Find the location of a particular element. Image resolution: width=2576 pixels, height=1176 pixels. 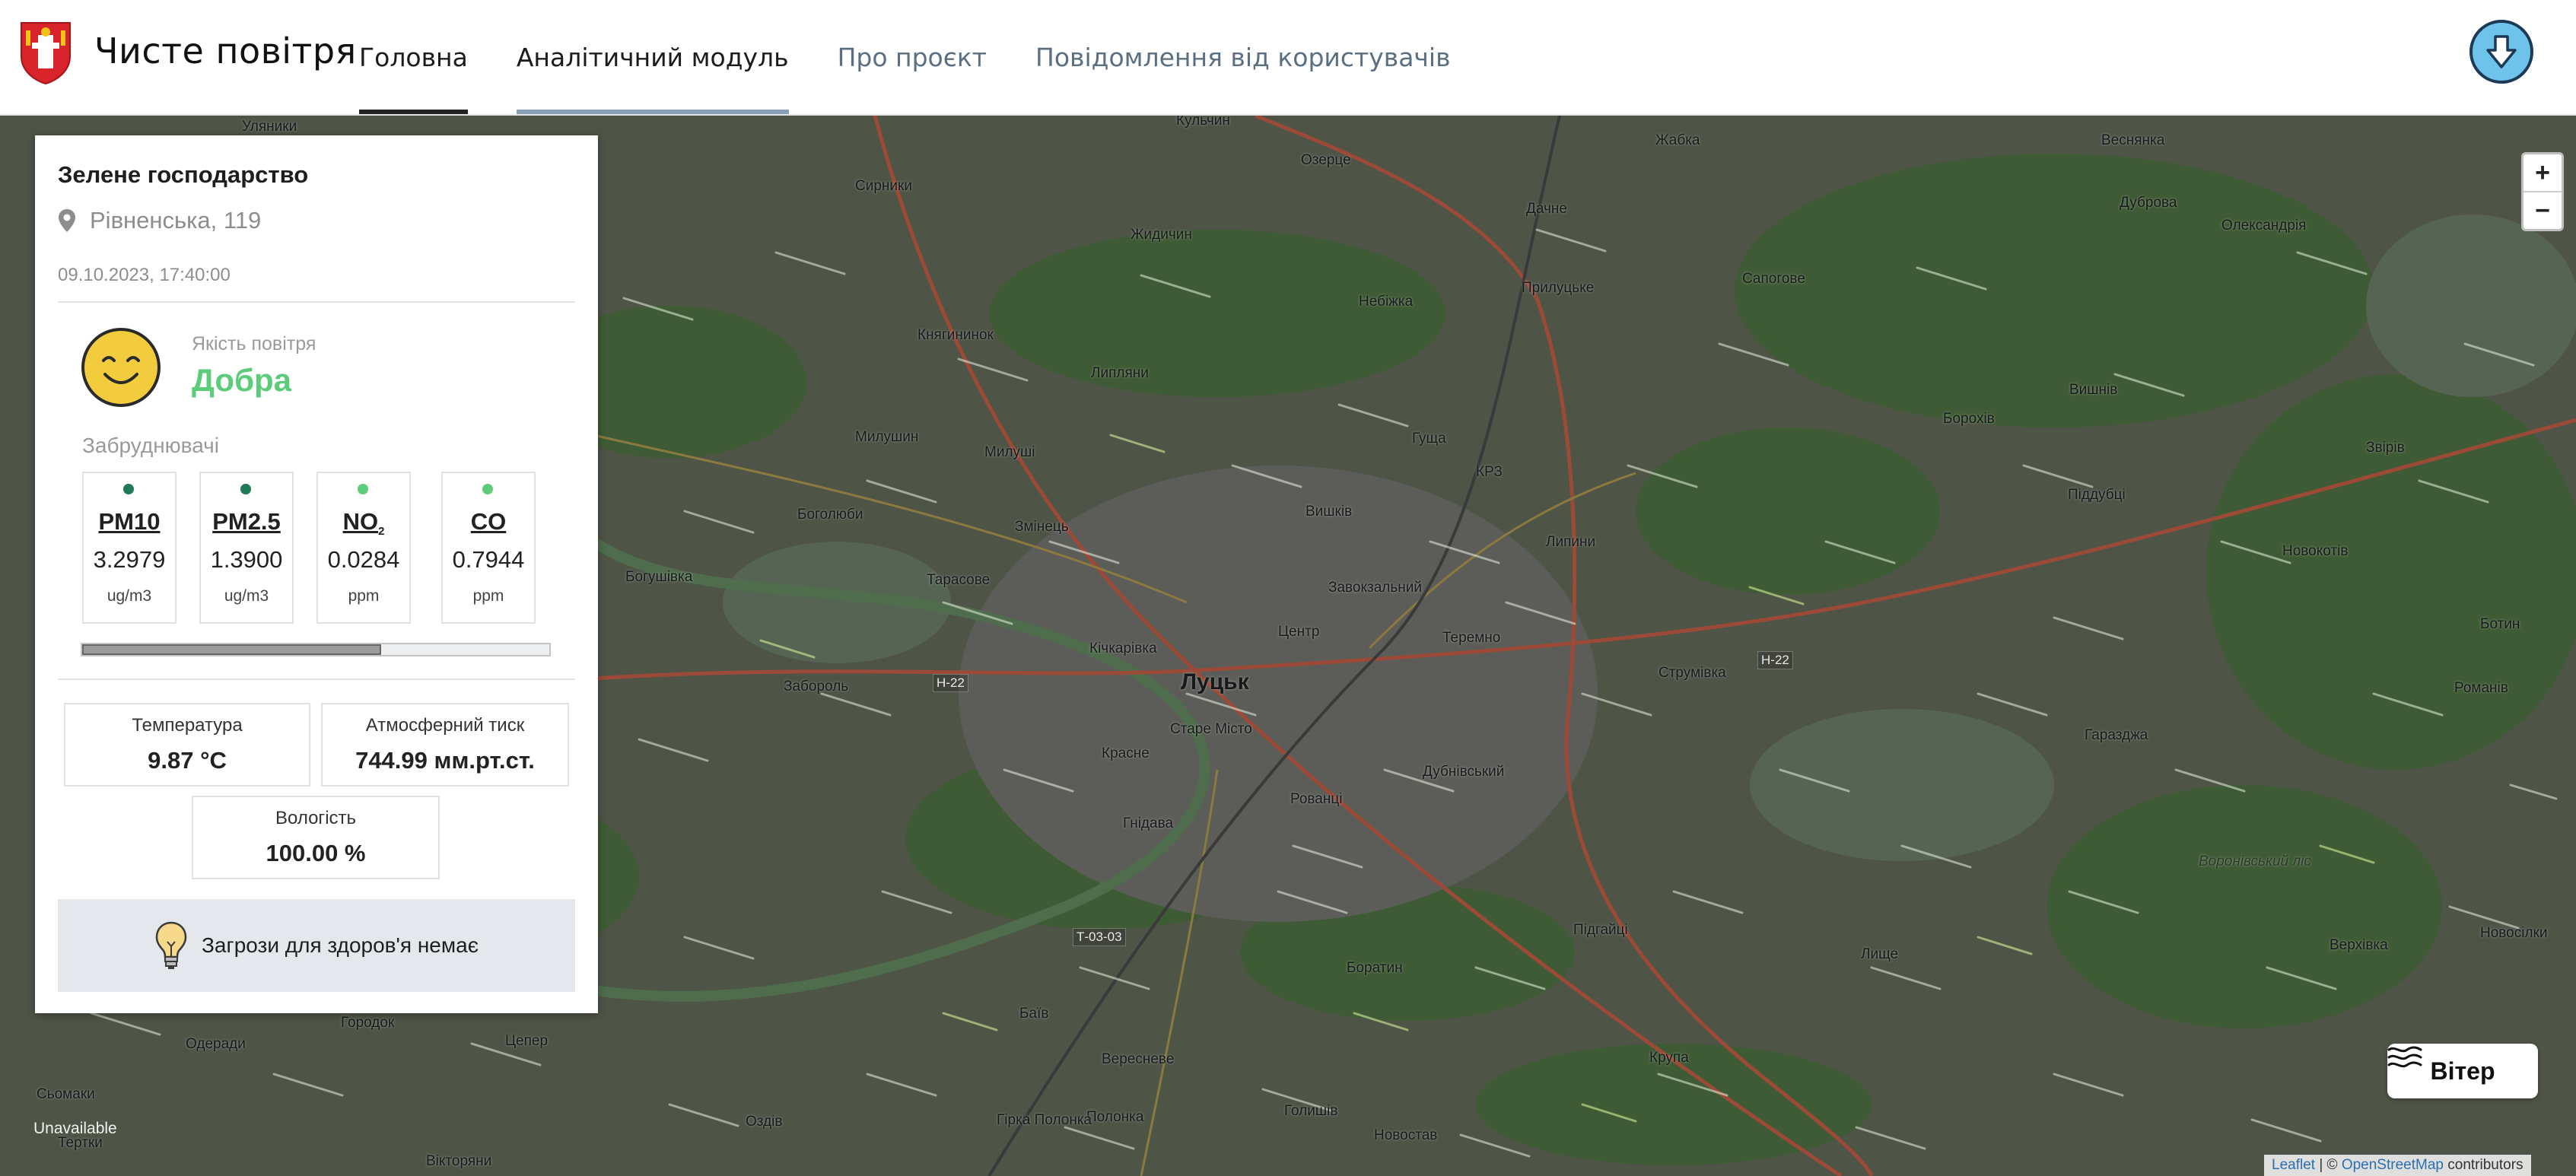

wind-layer-button: Вітер is located at coordinates (2462, 1071).